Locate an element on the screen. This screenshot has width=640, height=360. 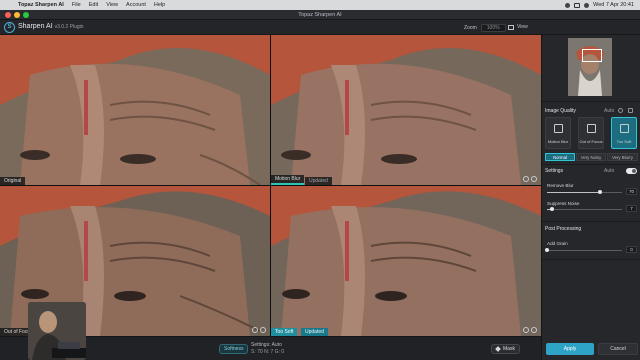
battery-icon is located at coordinates (577, 5).